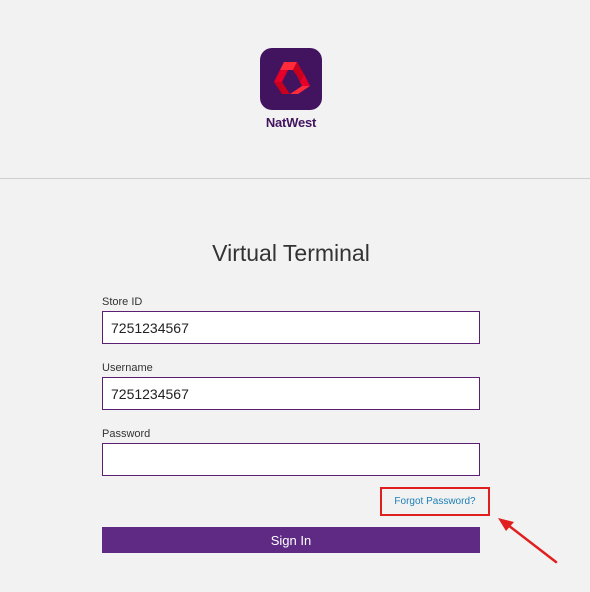 Image resolution: width=590 pixels, height=592 pixels. Describe the element at coordinates (291, 459) in the screenshot. I see `password-input` at that location.